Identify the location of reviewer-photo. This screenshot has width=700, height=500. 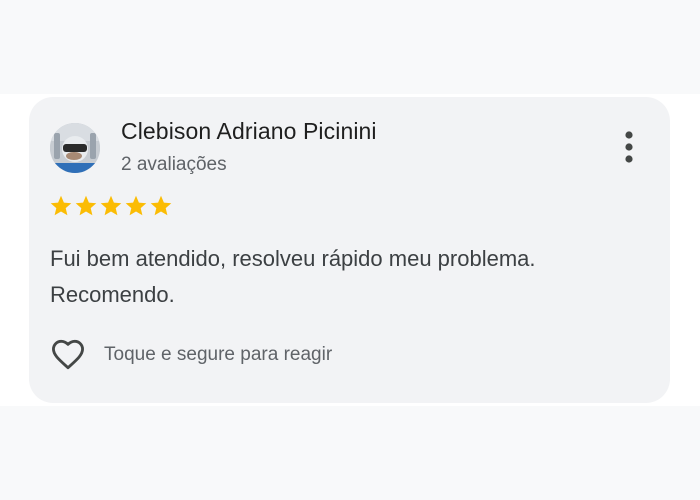
(75, 148).